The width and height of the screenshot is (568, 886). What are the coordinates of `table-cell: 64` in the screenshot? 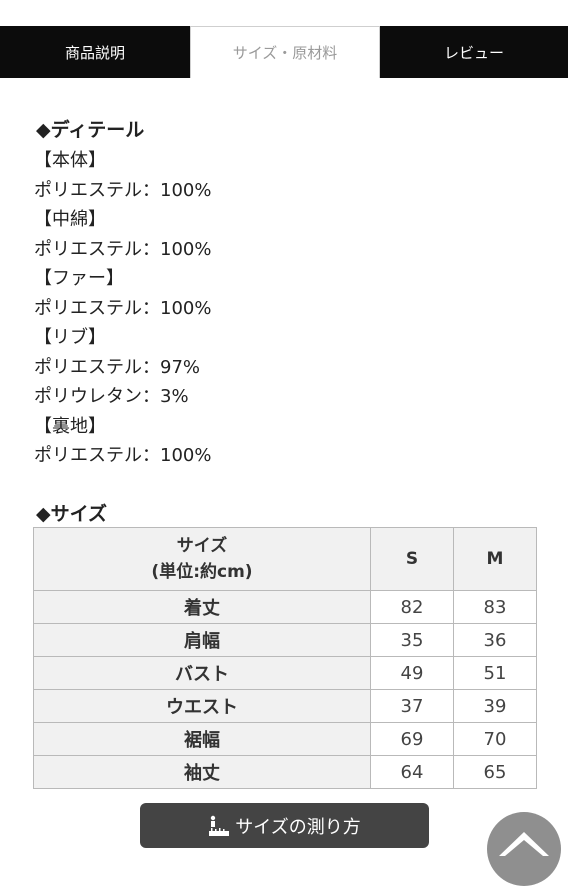 It's located at (412, 772).